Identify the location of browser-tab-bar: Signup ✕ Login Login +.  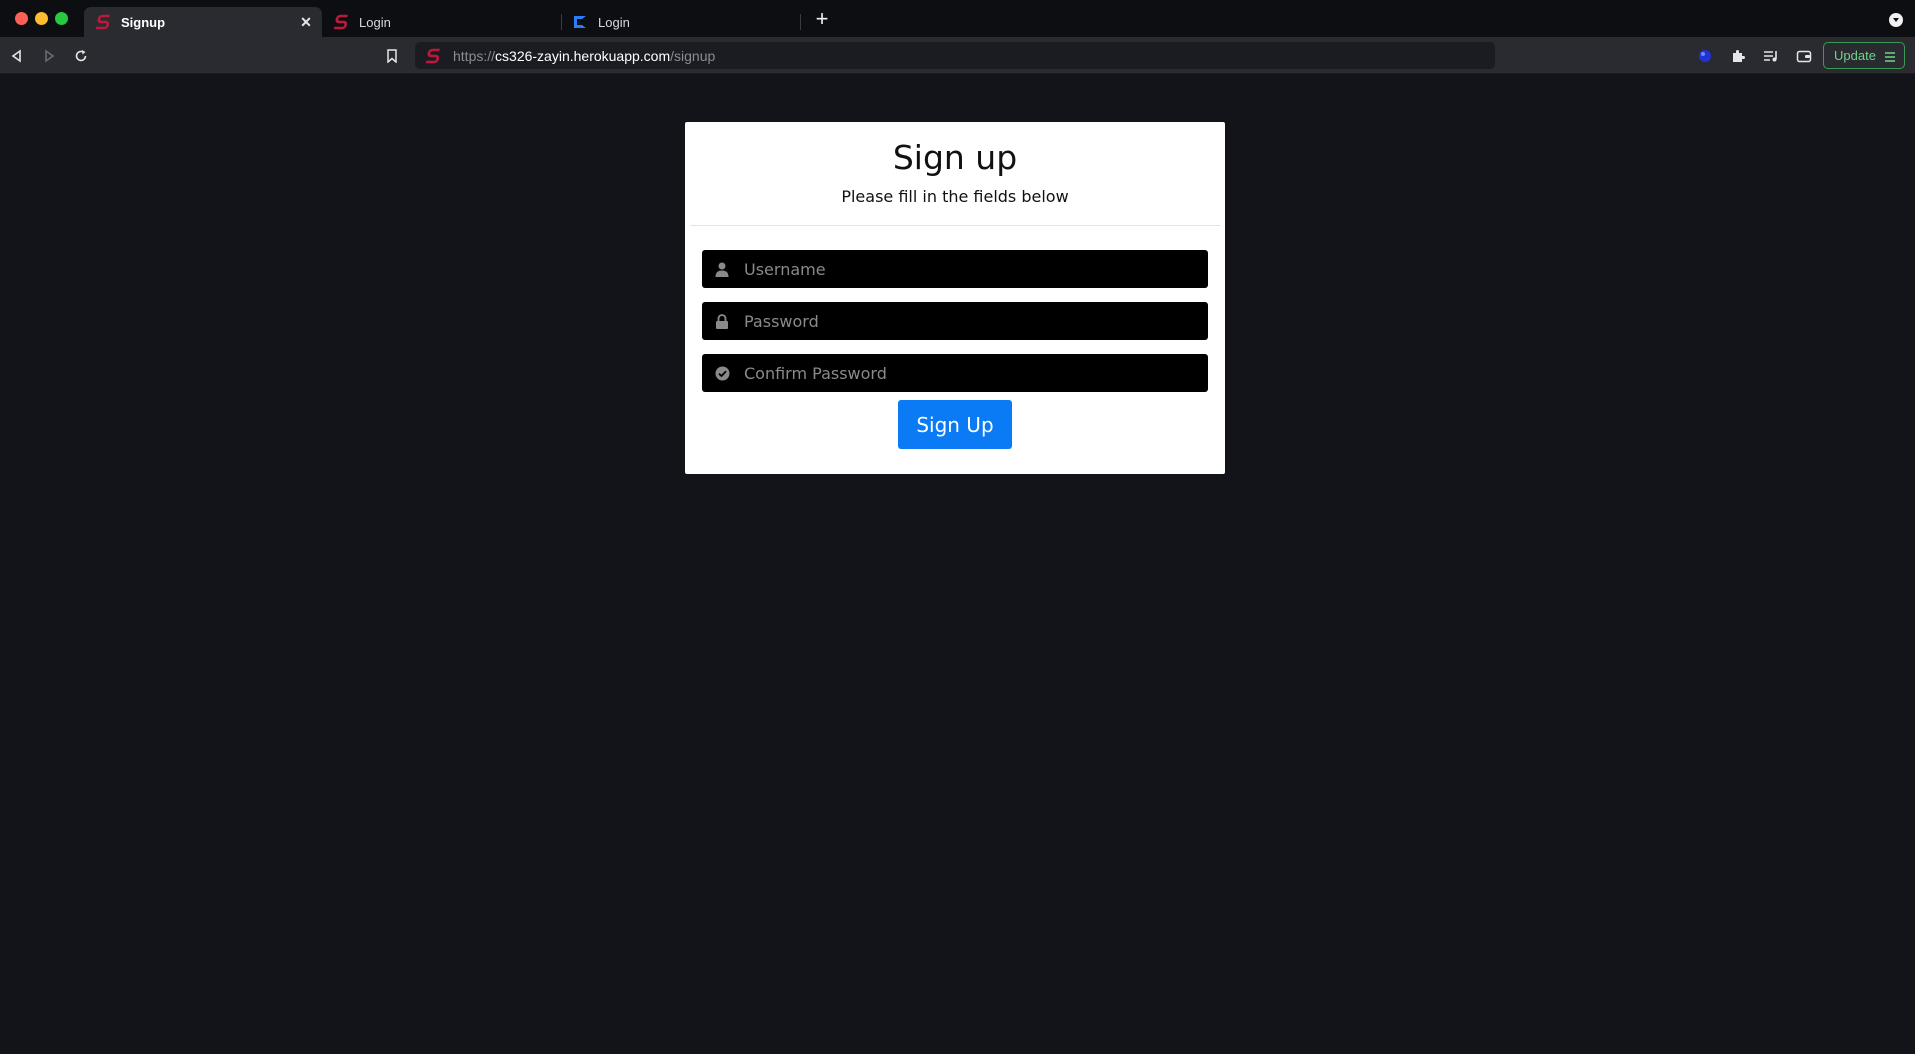
(957, 18).